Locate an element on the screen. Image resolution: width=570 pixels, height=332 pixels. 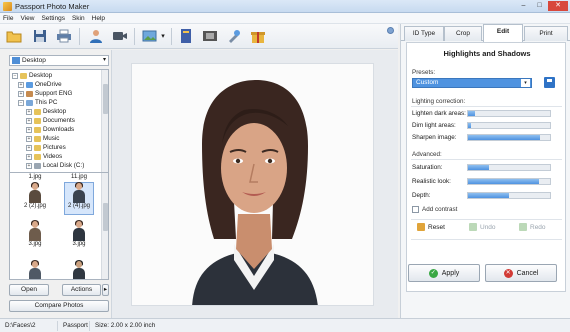
tab-id-type: ID Type is located at coordinates (424, 33).